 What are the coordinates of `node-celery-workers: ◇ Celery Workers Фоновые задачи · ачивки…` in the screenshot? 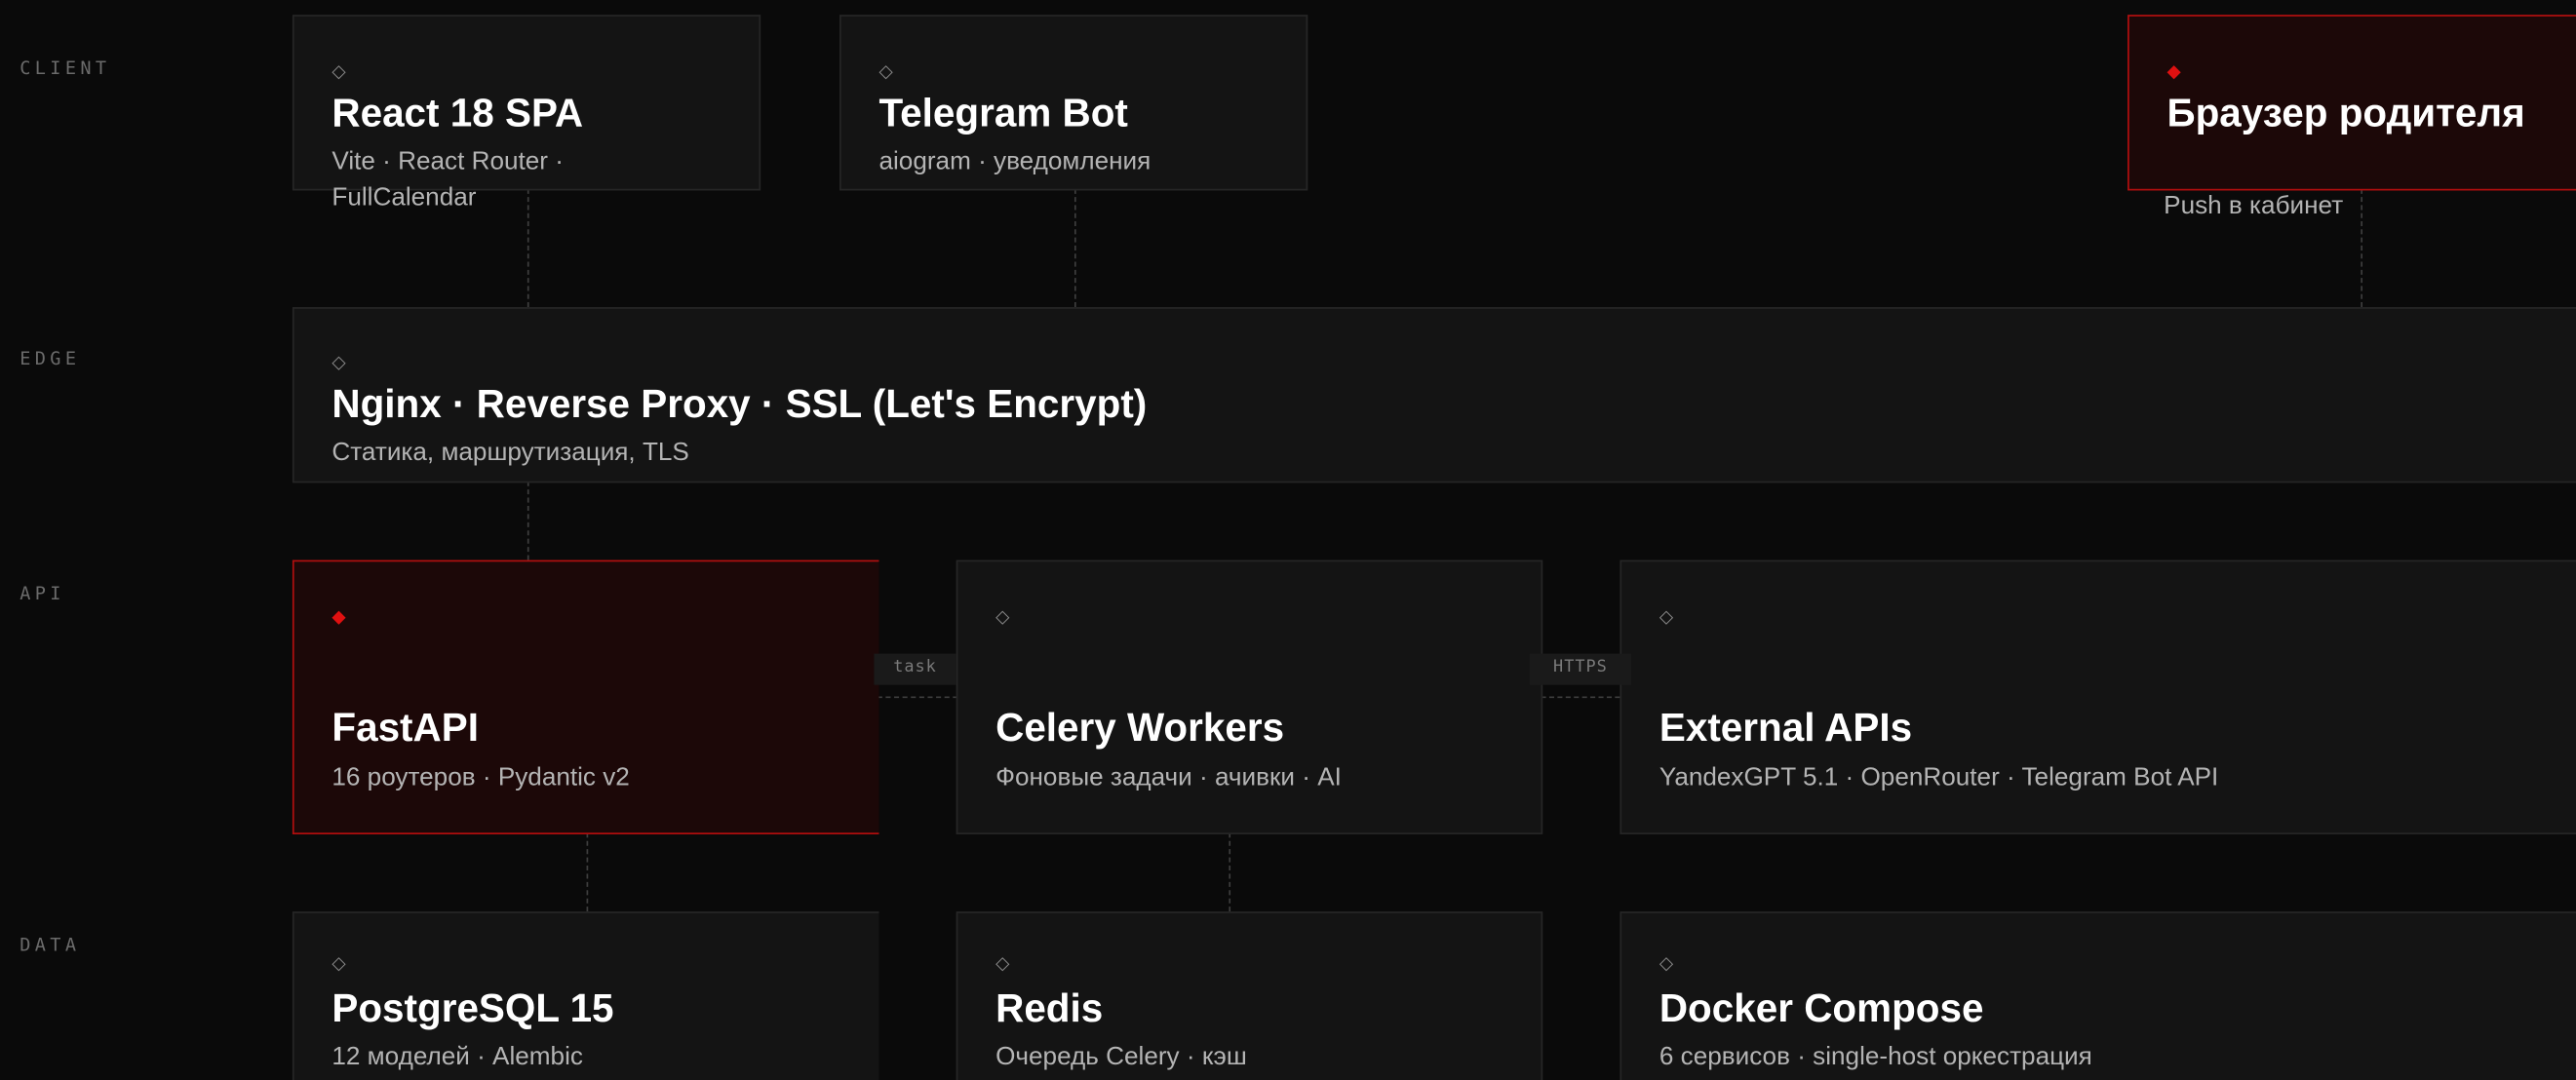 It's located at (1249, 696).